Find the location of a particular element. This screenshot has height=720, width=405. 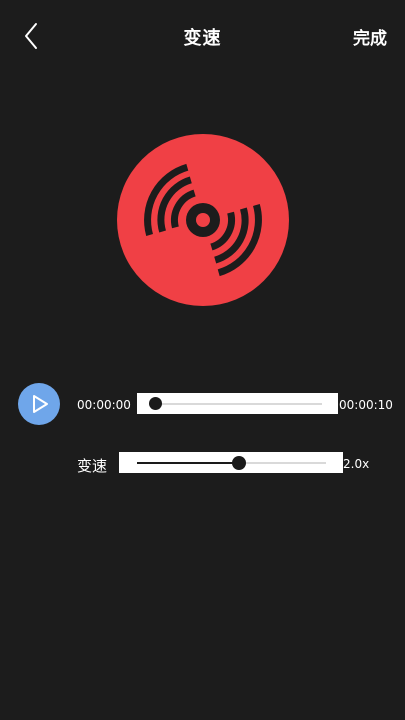

total-time: 00:00:10 is located at coordinates (366, 405).